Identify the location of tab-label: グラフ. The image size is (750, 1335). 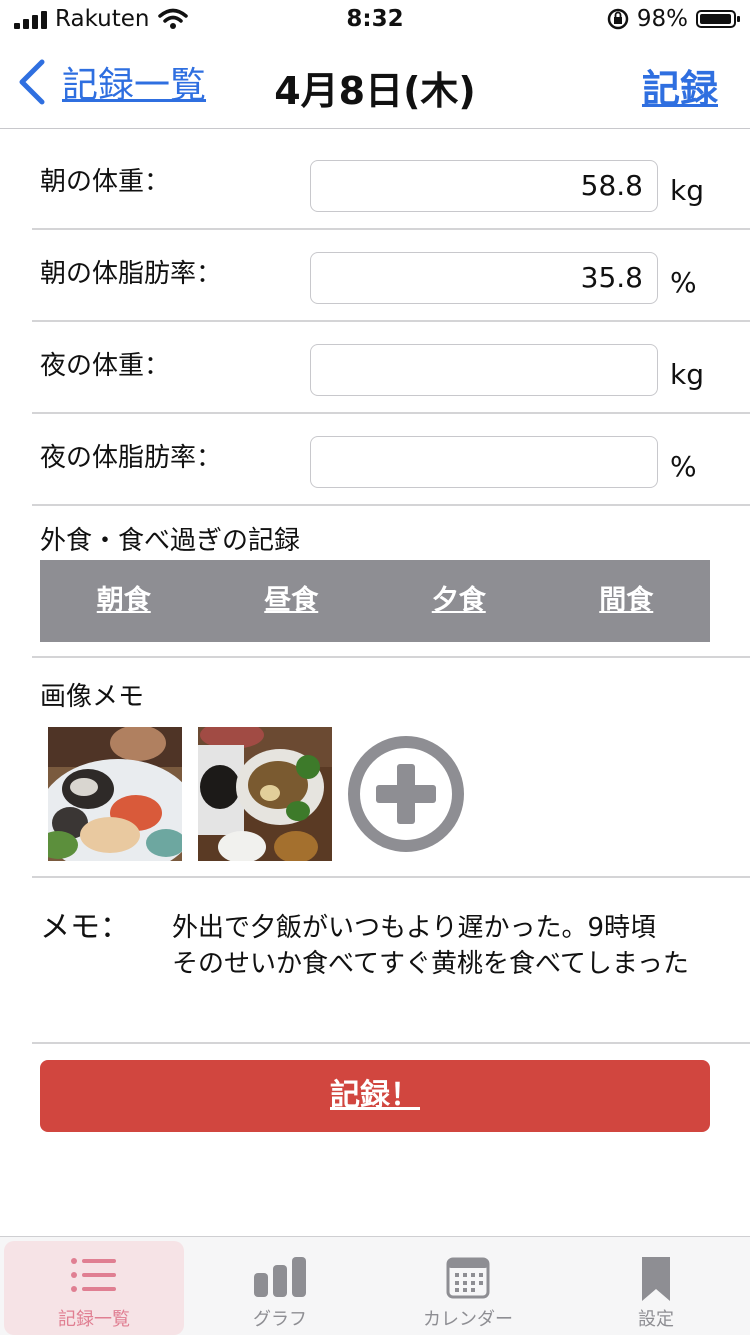
(280, 1319).